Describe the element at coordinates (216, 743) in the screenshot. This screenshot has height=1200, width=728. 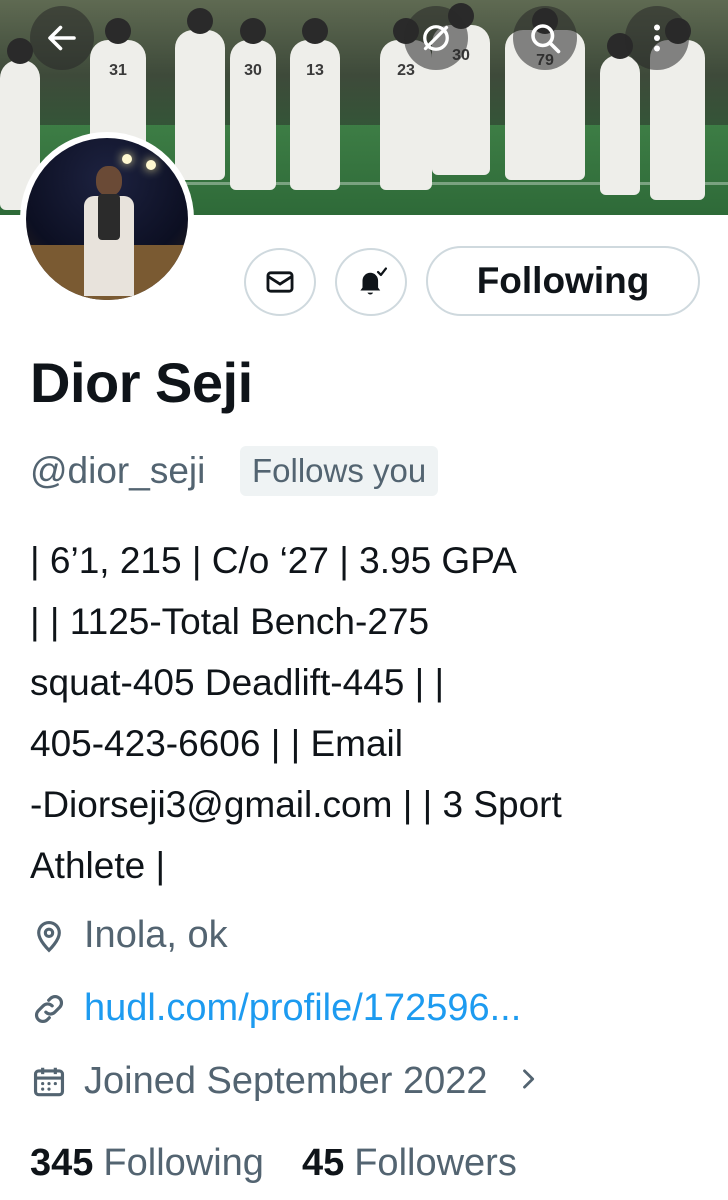
I see `bio-line: 405-423-6606 | | Email` at that location.